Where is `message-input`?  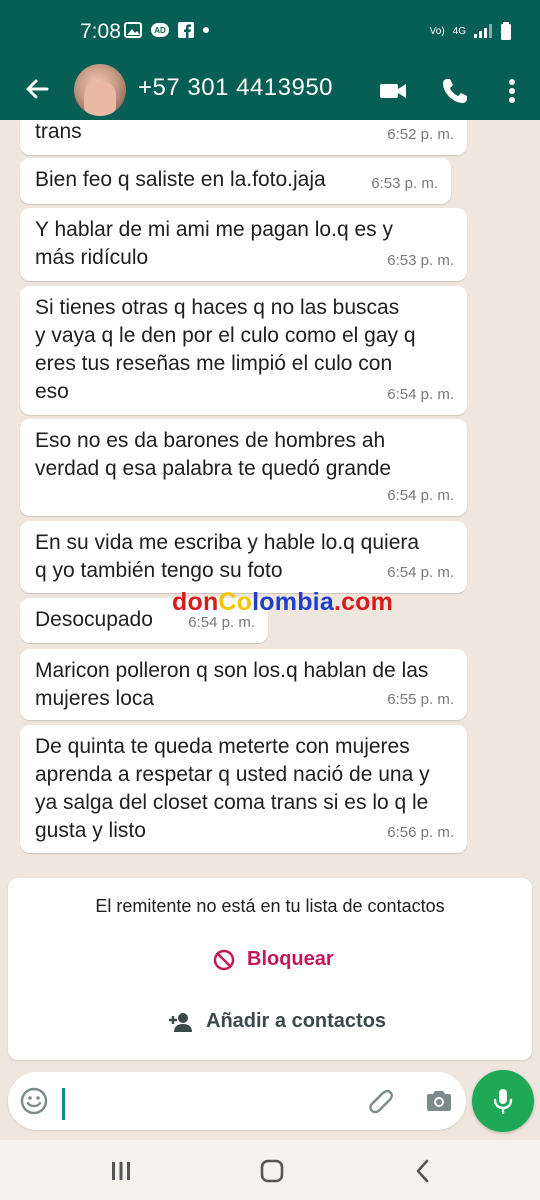 message-input is located at coordinates (237, 1101).